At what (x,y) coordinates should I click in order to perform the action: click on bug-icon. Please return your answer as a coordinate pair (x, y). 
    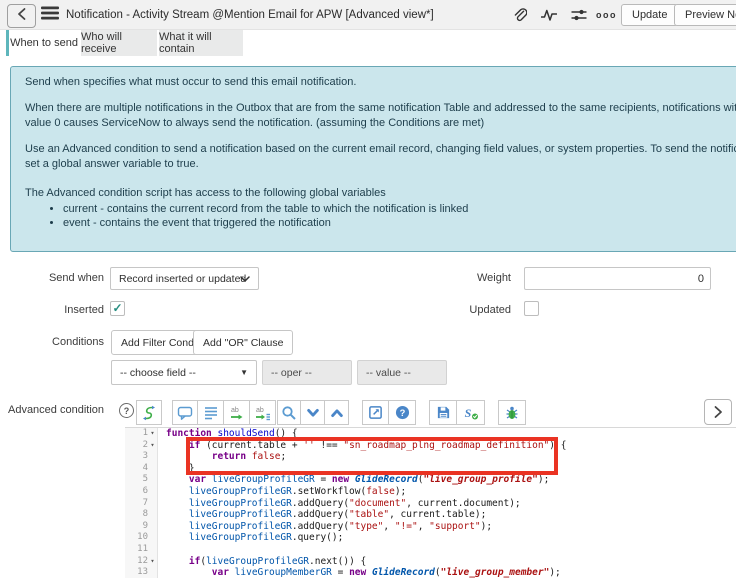
    Looking at the image, I should click on (512, 412).